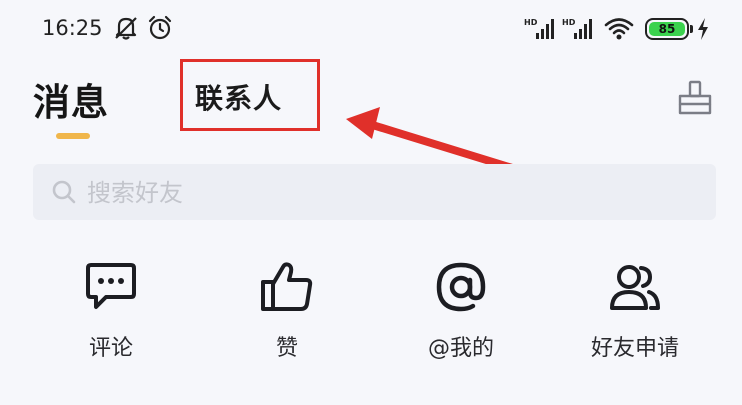  I want to click on at-sign-icon, so click(461, 287).